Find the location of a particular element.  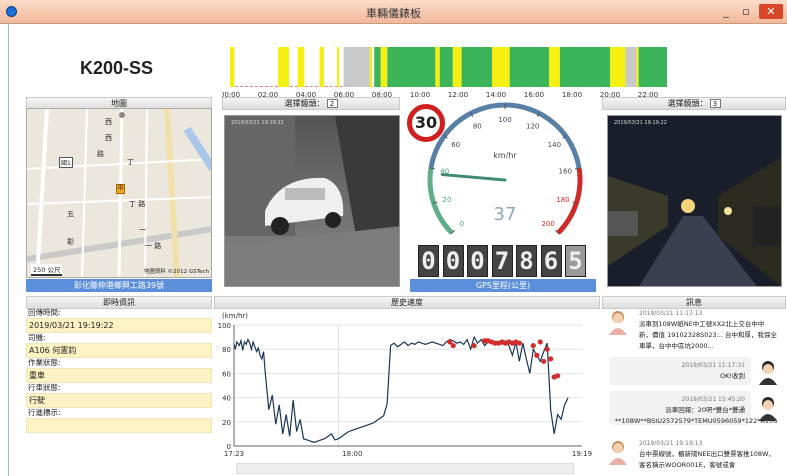

odometer-digit: 6 is located at coordinates (551, 261).